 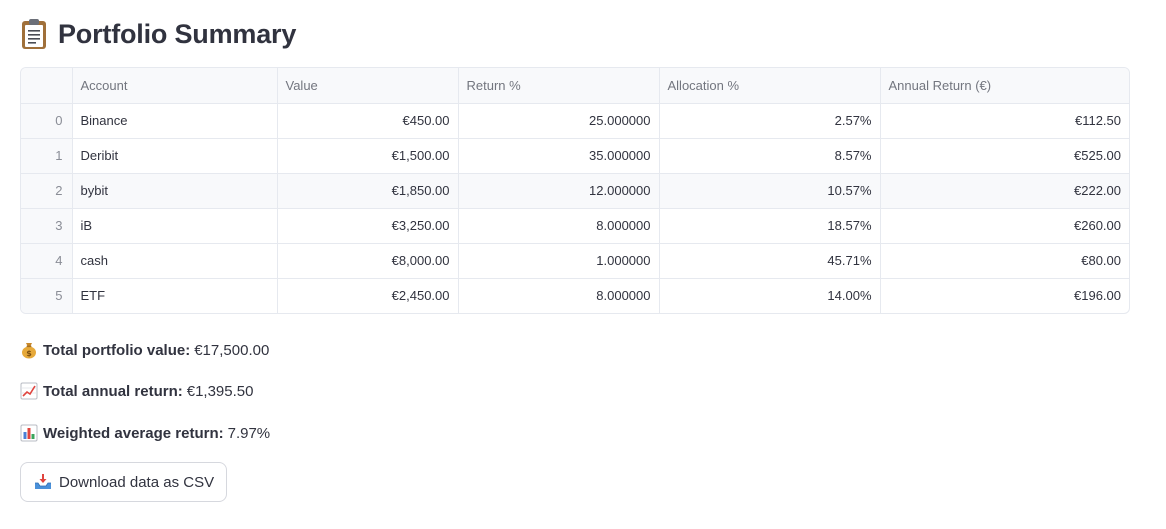 I want to click on download-csv-button: Download data as CSV, so click(x=124, y=482).